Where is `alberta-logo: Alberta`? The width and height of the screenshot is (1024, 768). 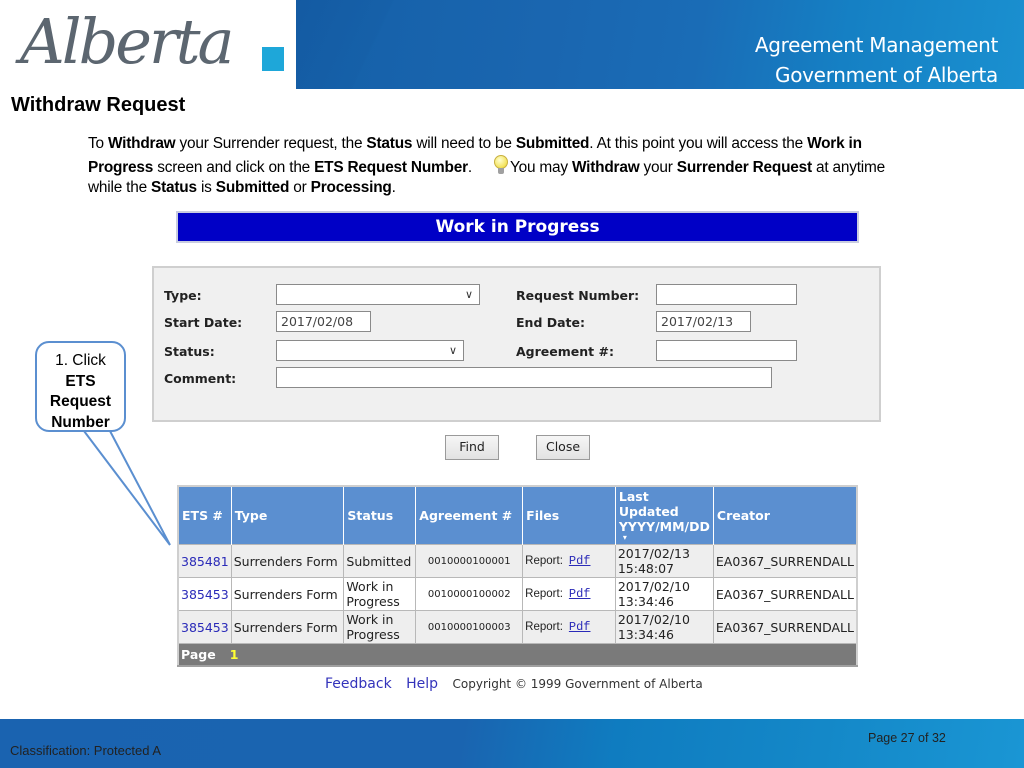 alberta-logo: Alberta is located at coordinates (148, 44).